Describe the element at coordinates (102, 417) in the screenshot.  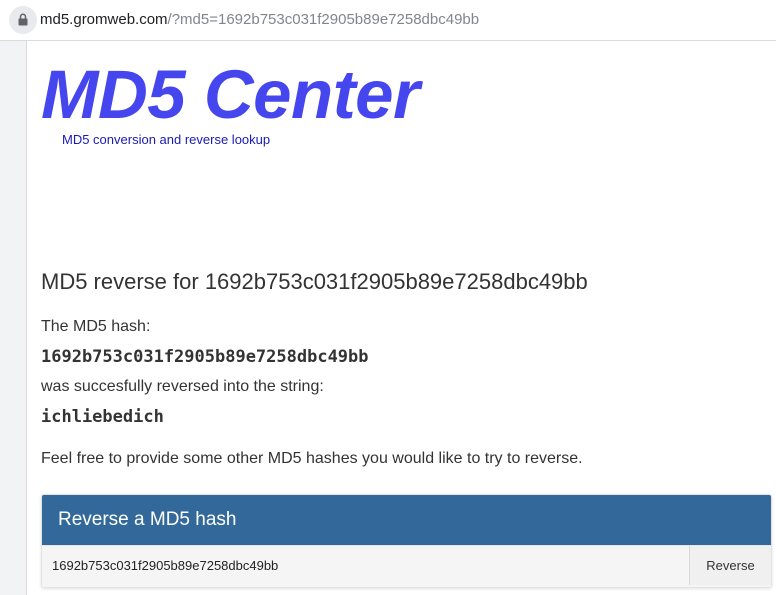
I see `reversed-string: ichliebedich` at that location.